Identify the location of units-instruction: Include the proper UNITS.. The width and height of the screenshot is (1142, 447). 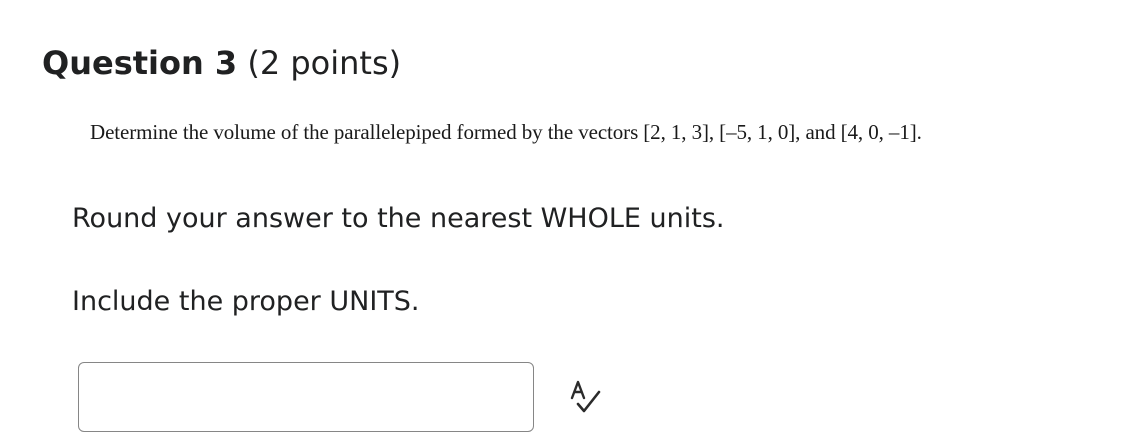
(246, 301).